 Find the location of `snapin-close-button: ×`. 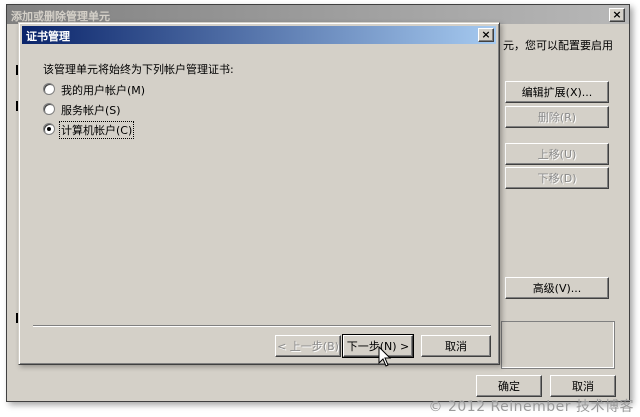

snapin-close-button: × is located at coordinates (617, 15).